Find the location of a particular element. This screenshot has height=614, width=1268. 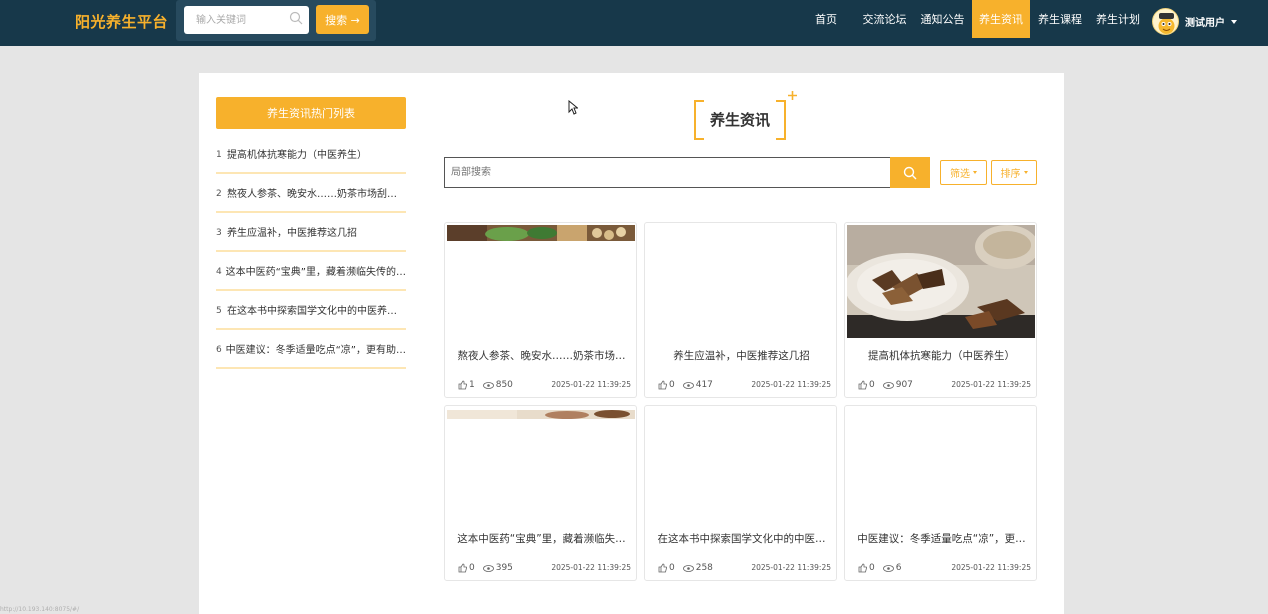

nav-forum: 交流论坛 is located at coordinates (884, 19).